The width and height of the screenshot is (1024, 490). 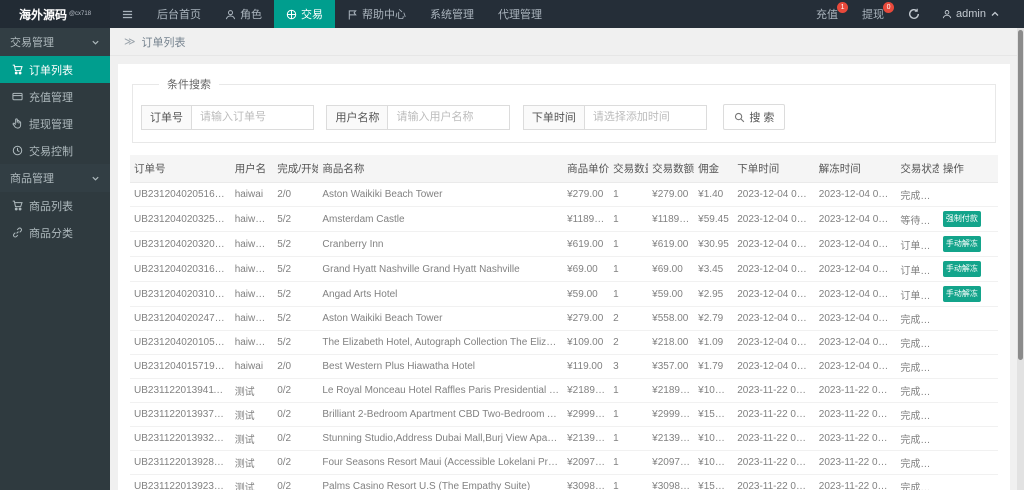 I want to click on cell-quantity: 2, so click(x=629, y=342).